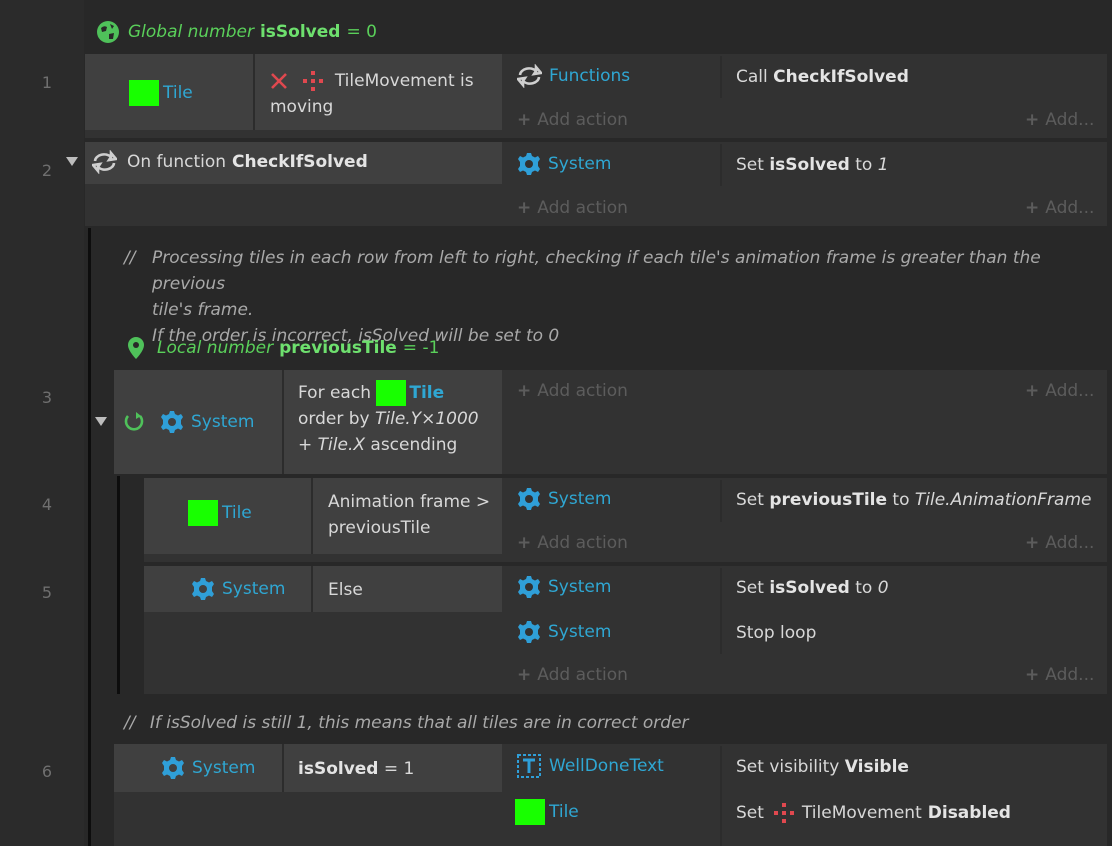 This screenshot has height=846, width=1112. What do you see at coordinates (208, 768) in the screenshot?
I see `event-6-condition-object: System` at bounding box center [208, 768].